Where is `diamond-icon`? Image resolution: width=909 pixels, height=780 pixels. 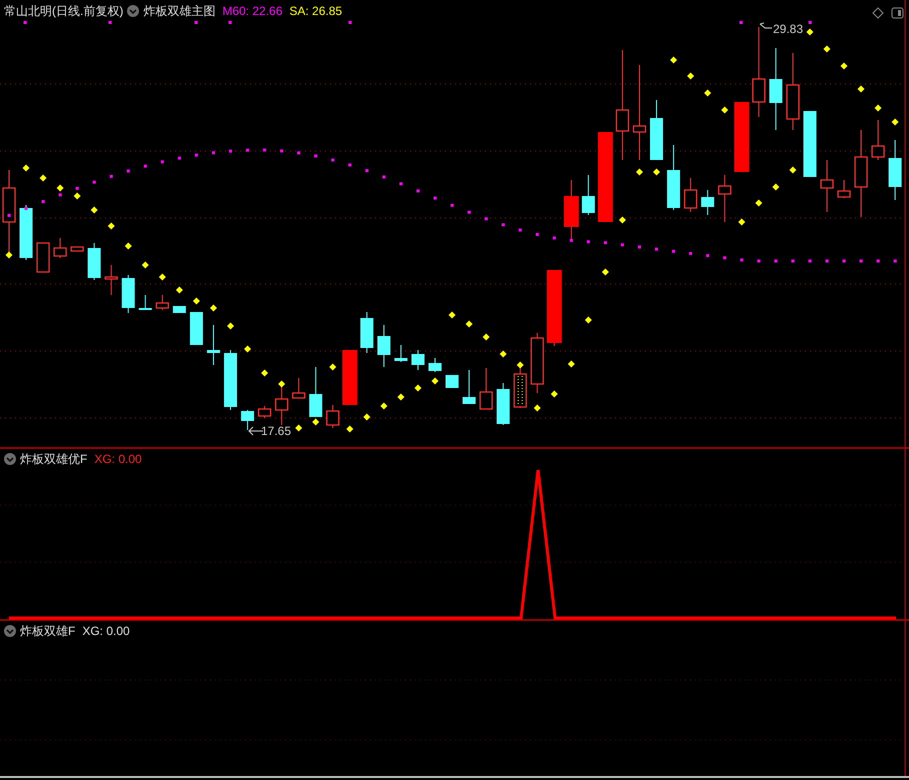 diamond-icon is located at coordinates (878, 13).